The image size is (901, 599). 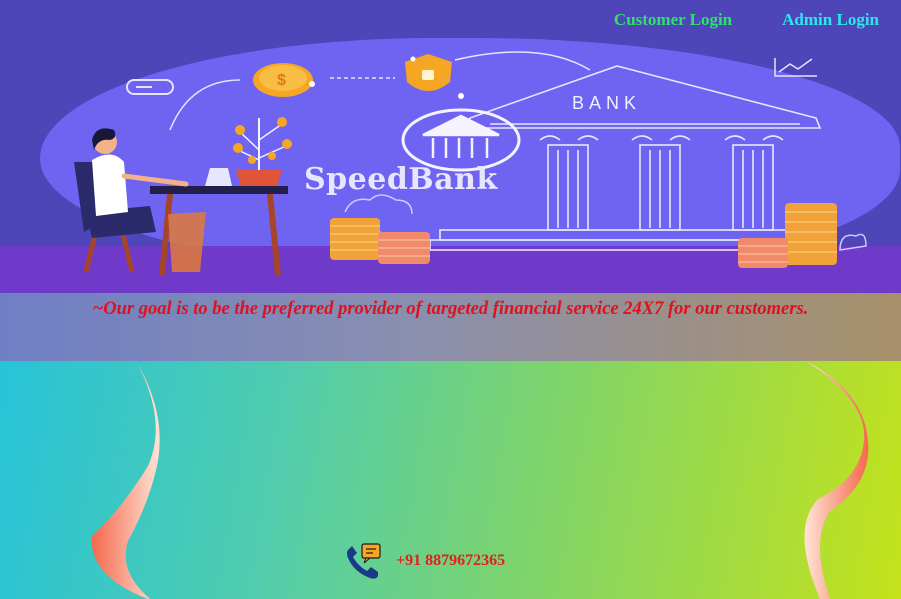 I want to click on bank-logo-icon, so click(x=461, y=140).